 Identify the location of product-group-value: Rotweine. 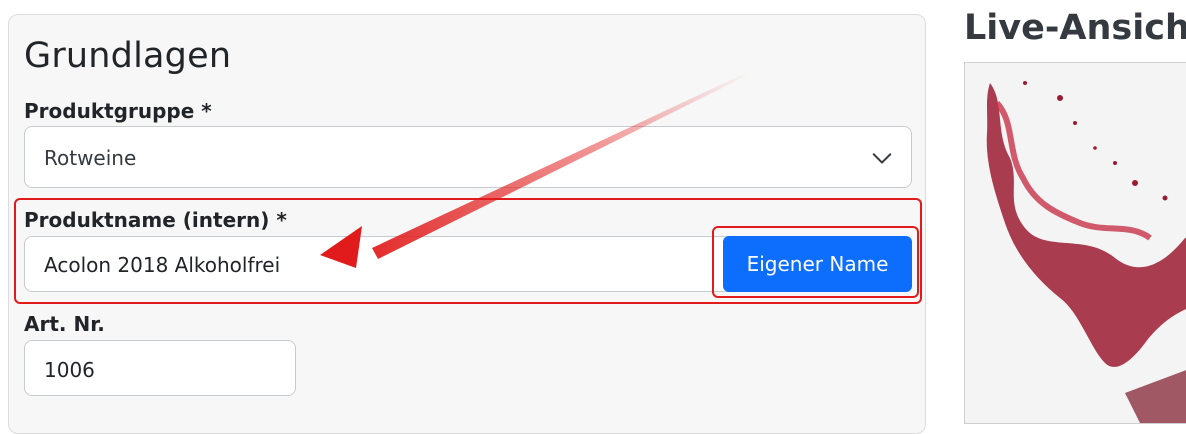
(90, 158).